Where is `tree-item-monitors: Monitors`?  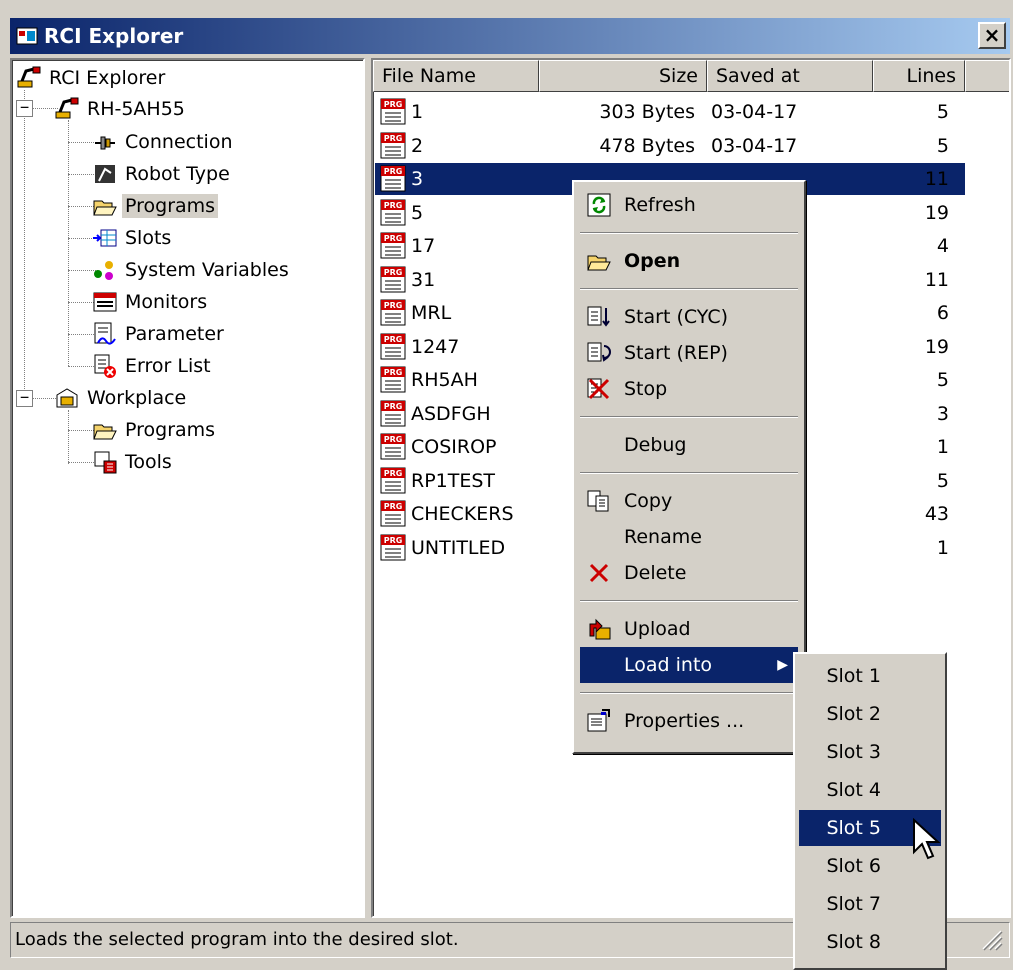
tree-item-monitors: Monitors is located at coordinates (151, 302).